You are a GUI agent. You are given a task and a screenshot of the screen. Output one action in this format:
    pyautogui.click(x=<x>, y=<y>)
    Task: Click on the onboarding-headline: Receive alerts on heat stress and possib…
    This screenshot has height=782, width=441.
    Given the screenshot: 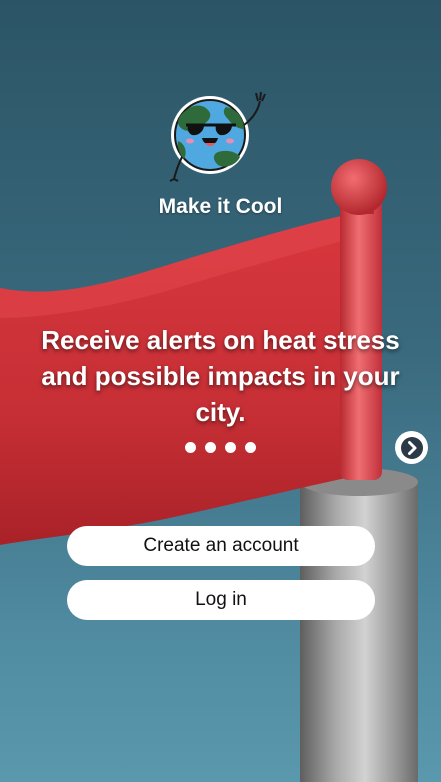 What is the action you would take?
    pyautogui.click(x=220, y=376)
    